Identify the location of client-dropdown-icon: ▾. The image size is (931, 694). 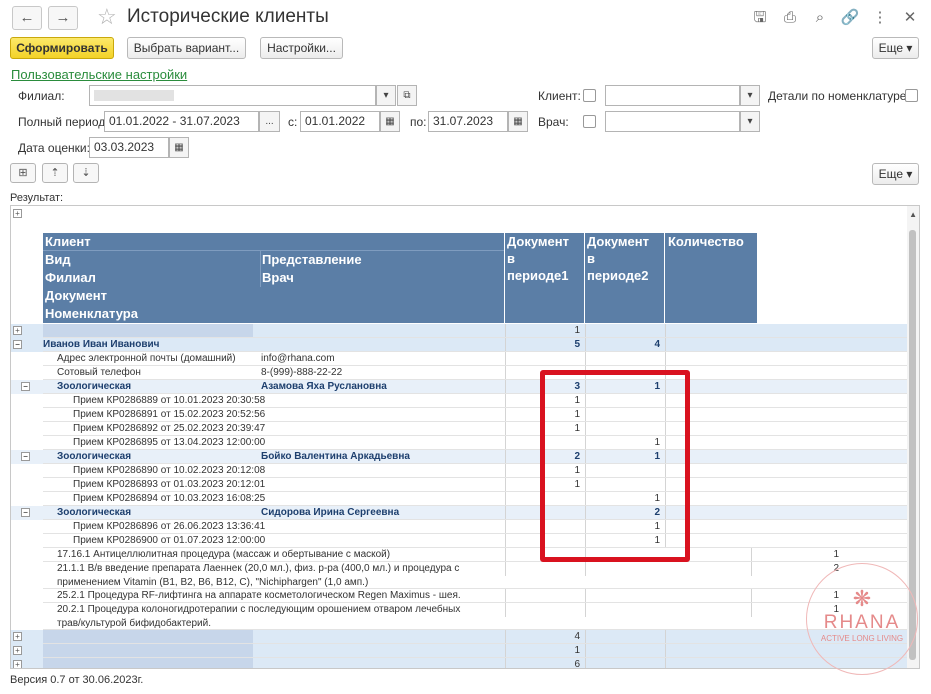
(750, 95).